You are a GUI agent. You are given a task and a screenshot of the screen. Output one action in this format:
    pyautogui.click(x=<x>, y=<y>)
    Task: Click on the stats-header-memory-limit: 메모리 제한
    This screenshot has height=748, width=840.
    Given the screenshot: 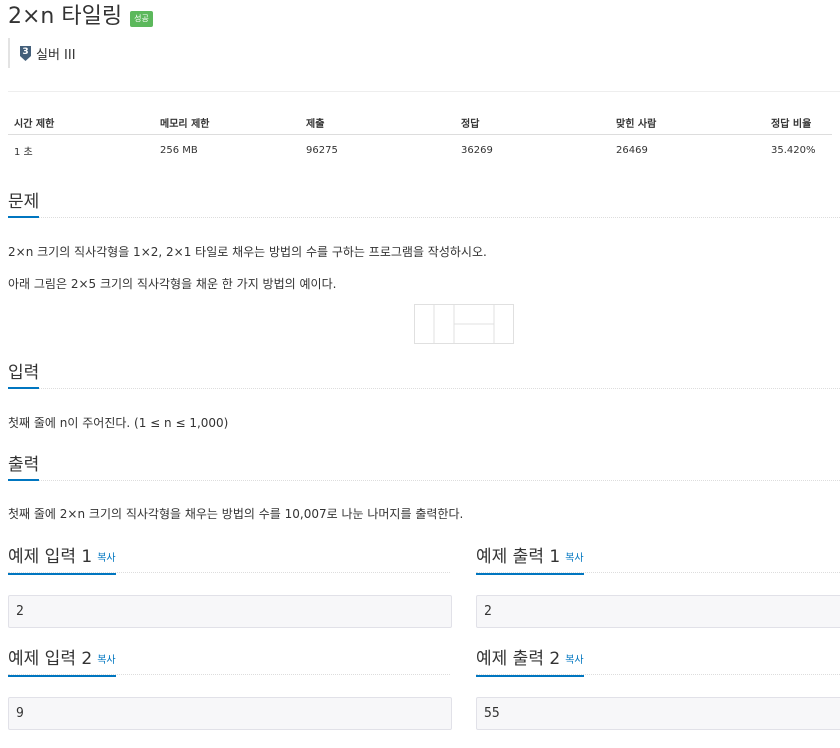 What is the action you would take?
    pyautogui.click(x=227, y=122)
    